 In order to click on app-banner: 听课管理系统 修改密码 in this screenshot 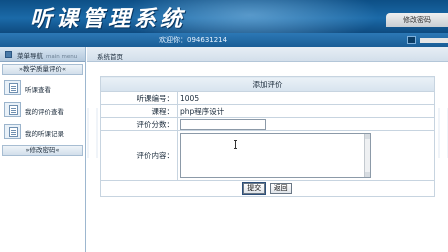, I will do `click(224, 16)`.